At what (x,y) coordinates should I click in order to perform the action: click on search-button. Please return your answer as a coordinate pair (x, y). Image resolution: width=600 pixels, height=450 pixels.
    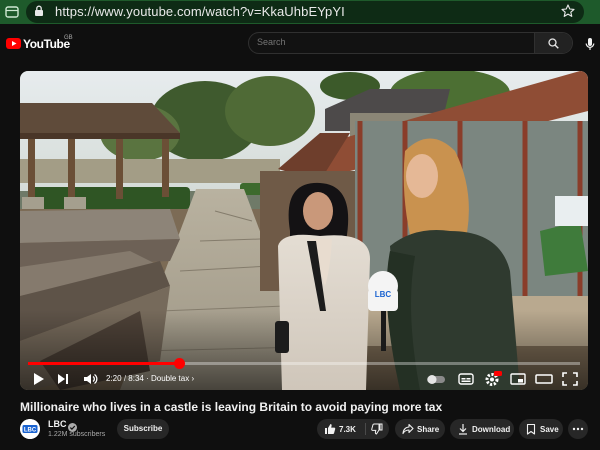
    Looking at the image, I should click on (553, 43).